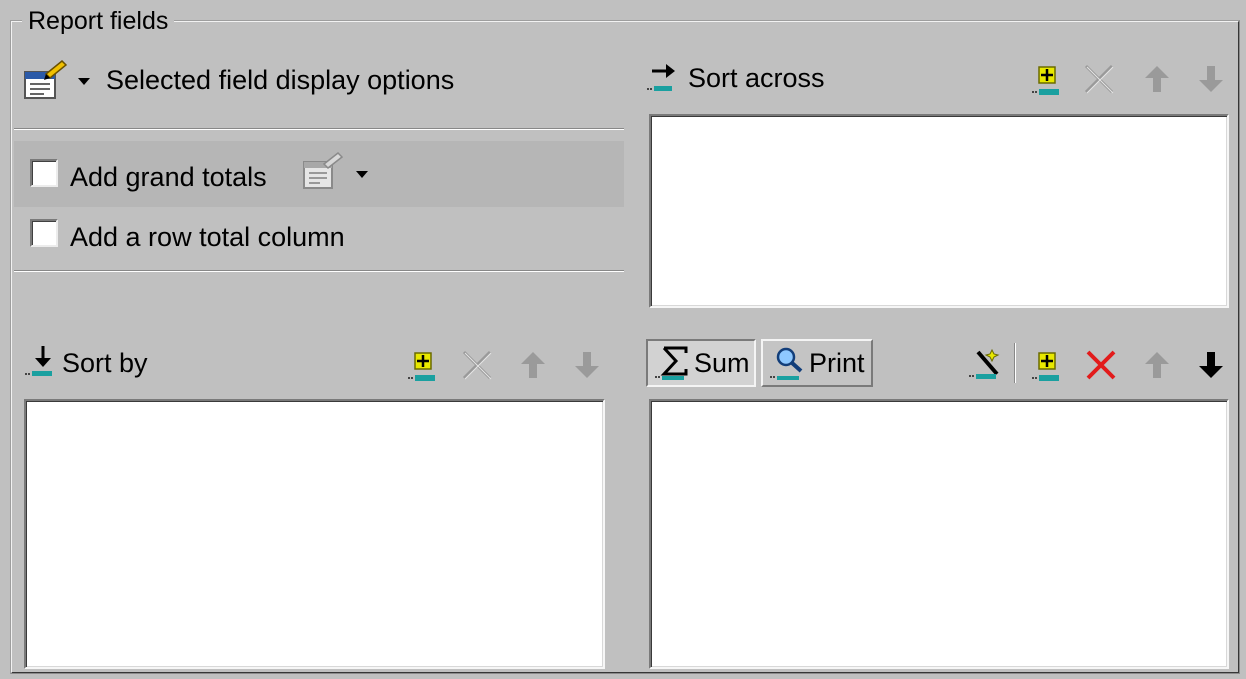 This screenshot has height=679, width=1246. Describe the element at coordinates (1157, 365) in the screenshot. I see `measures-move-up-icon` at that location.